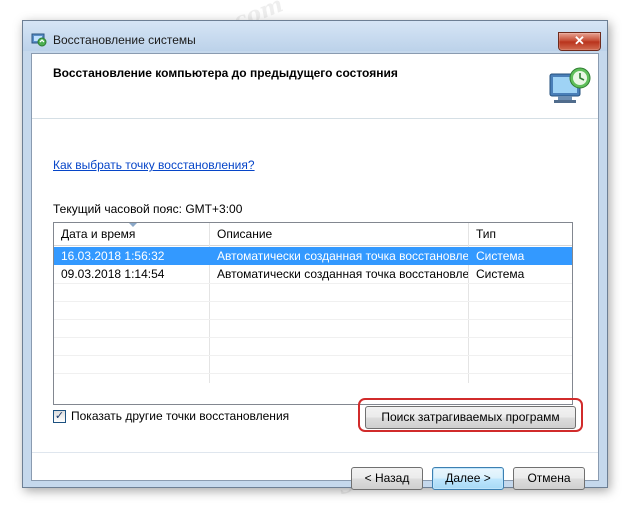 Image resolution: width=624 pixels, height=509 pixels. I want to click on cell-date: 09.03.2018 1:14:54, so click(113, 274).